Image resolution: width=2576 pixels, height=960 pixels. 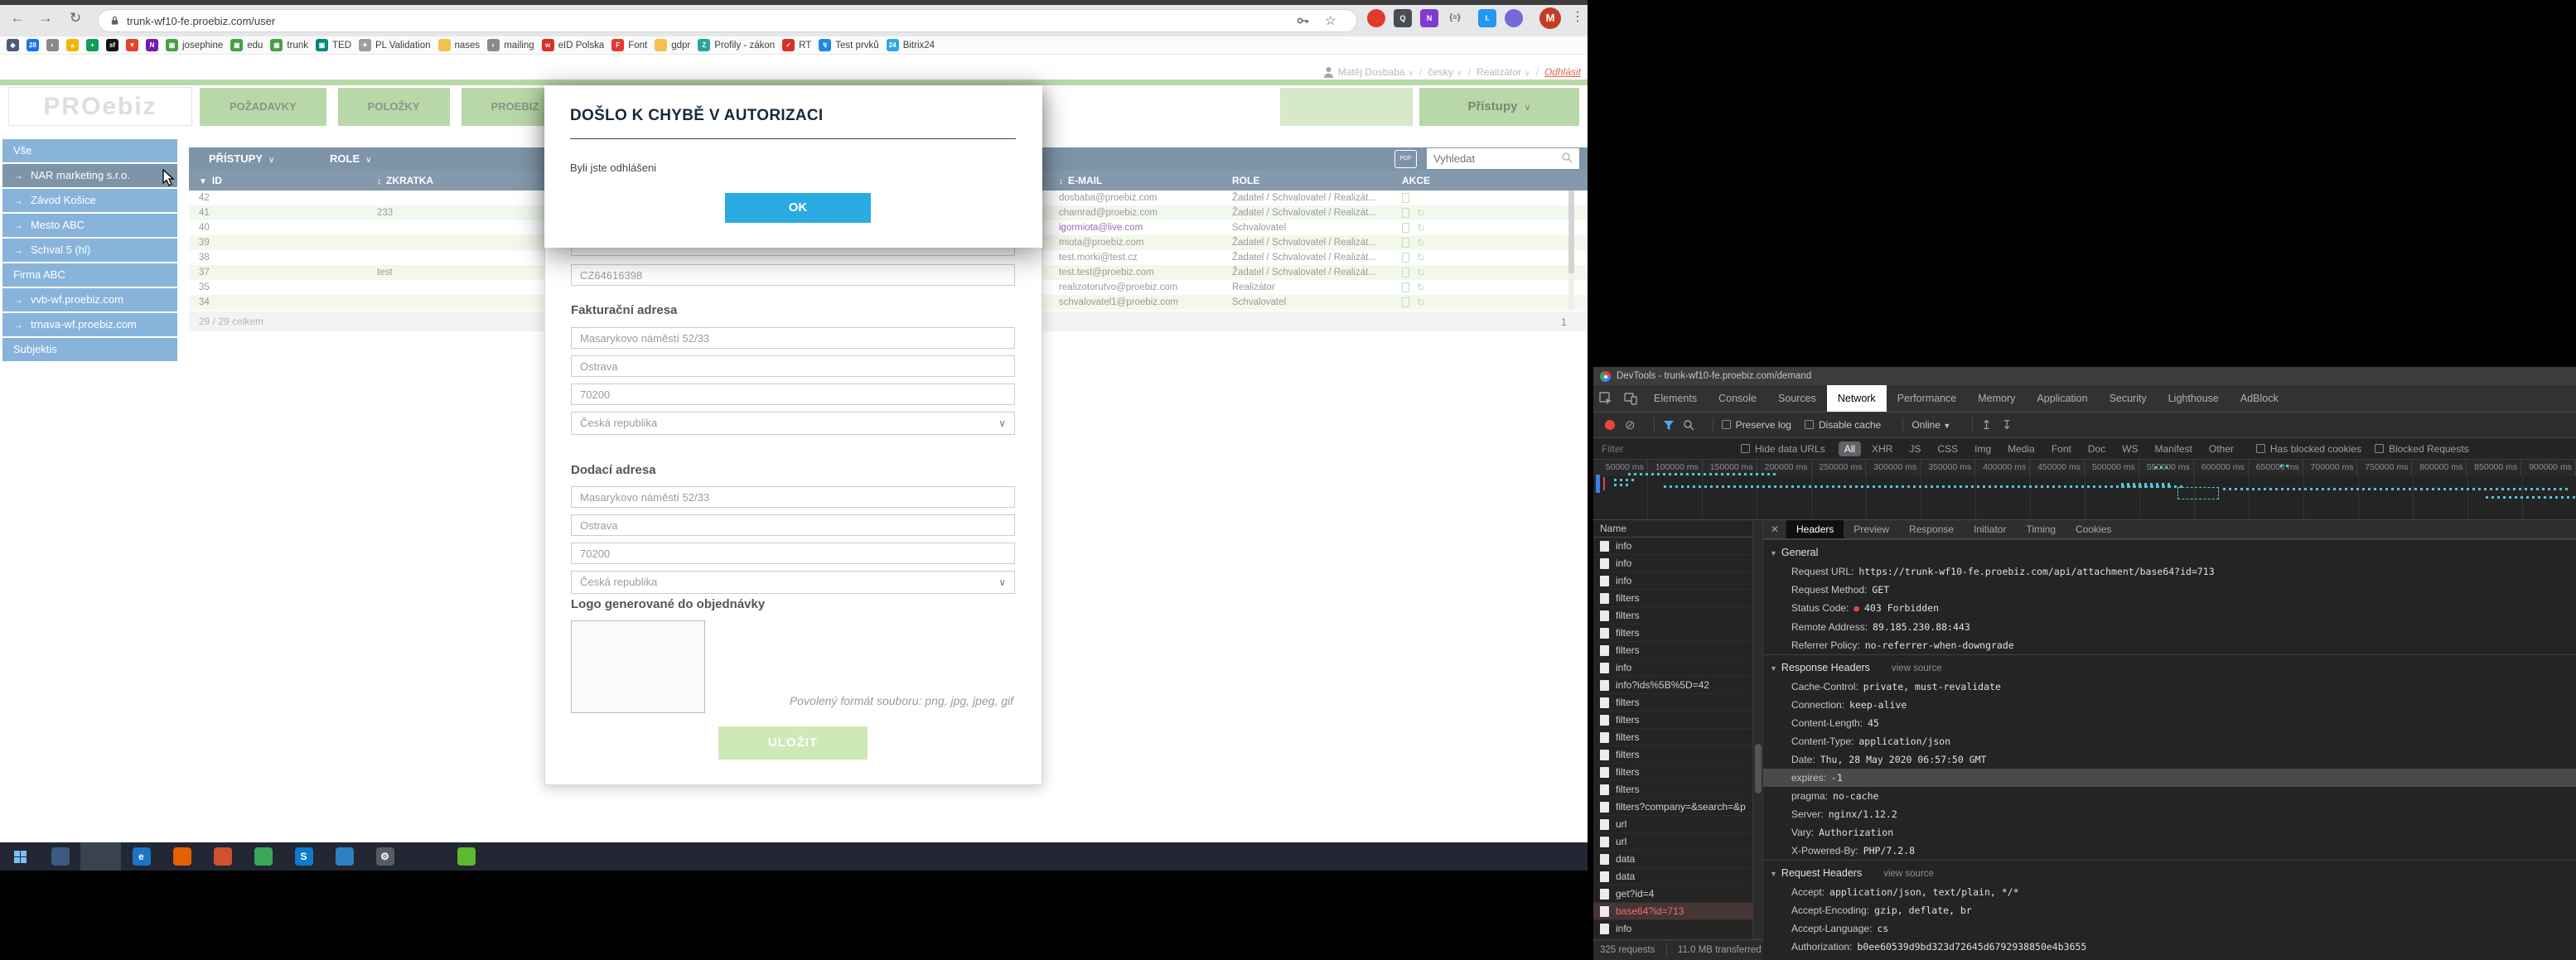 What do you see at coordinates (89, 150) in the screenshot?
I see `sidebar-item: →Vše` at bounding box center [89, 150].